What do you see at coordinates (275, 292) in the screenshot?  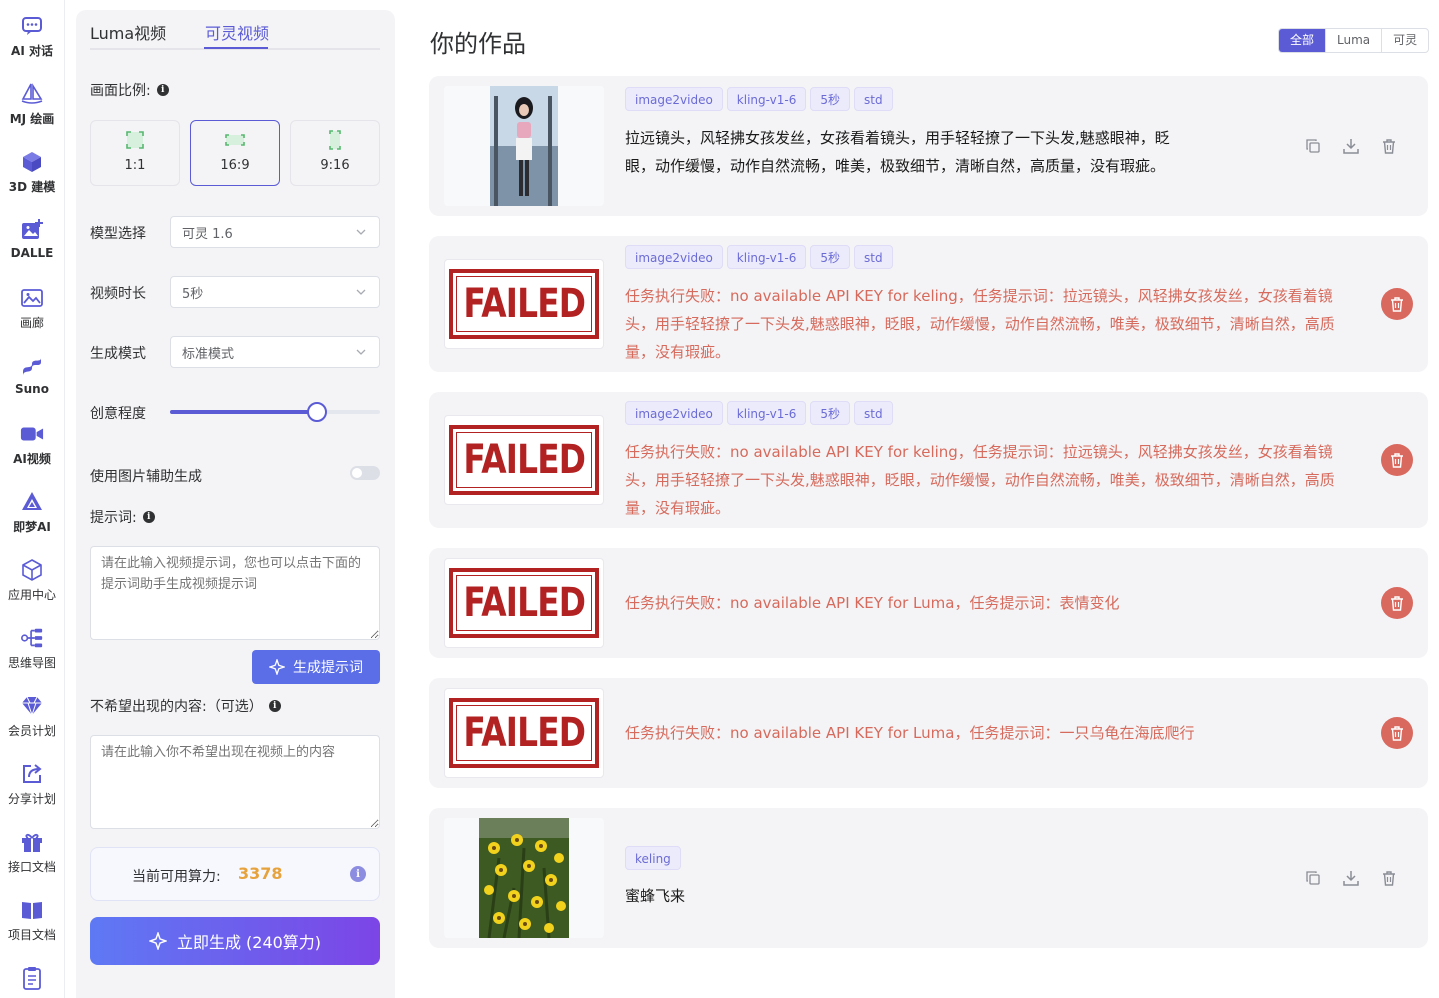 I see `duration-select: 5秒` at bounding box center [275, 292].